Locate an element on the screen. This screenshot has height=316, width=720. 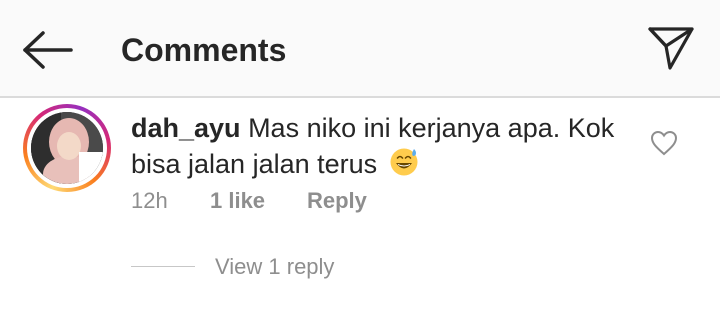
arrow-left-icon is located at coordinates (48, 50).